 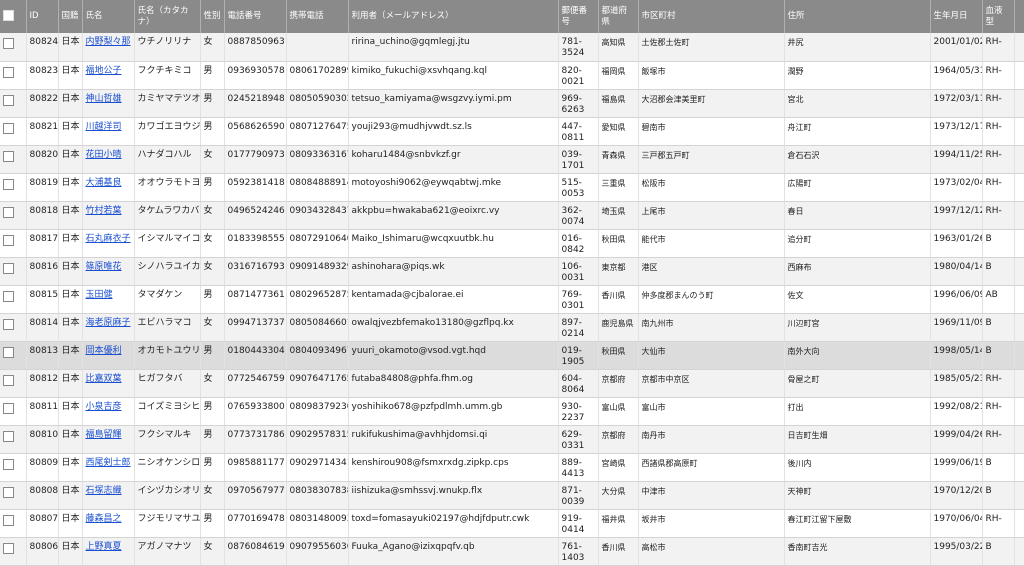 What do you see at coordinates (255, 16) in the screenshot?
I see `column-header-phone: 電話番号` at bounding box center [255, 16].